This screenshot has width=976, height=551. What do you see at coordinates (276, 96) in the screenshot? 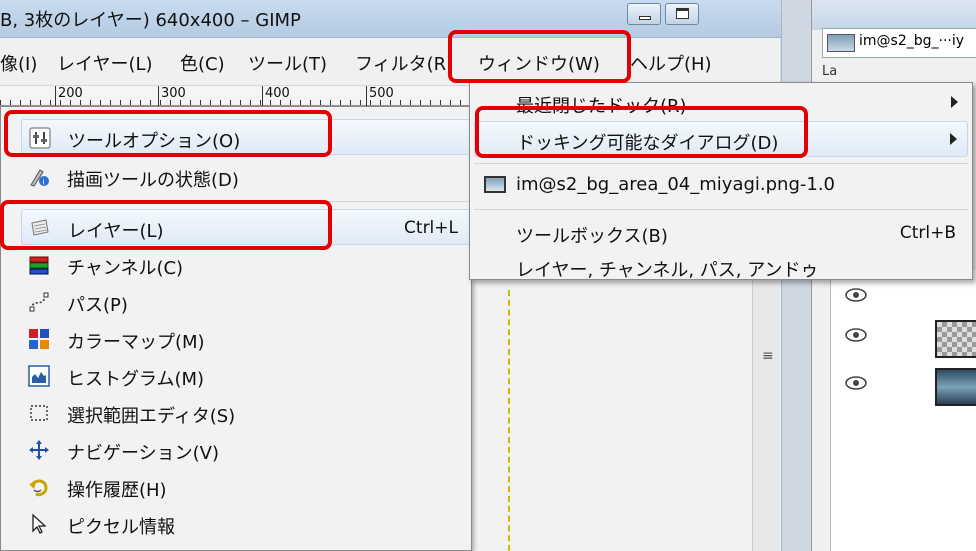
I see `ruler-label: 400` at bounding box center [276, 96].